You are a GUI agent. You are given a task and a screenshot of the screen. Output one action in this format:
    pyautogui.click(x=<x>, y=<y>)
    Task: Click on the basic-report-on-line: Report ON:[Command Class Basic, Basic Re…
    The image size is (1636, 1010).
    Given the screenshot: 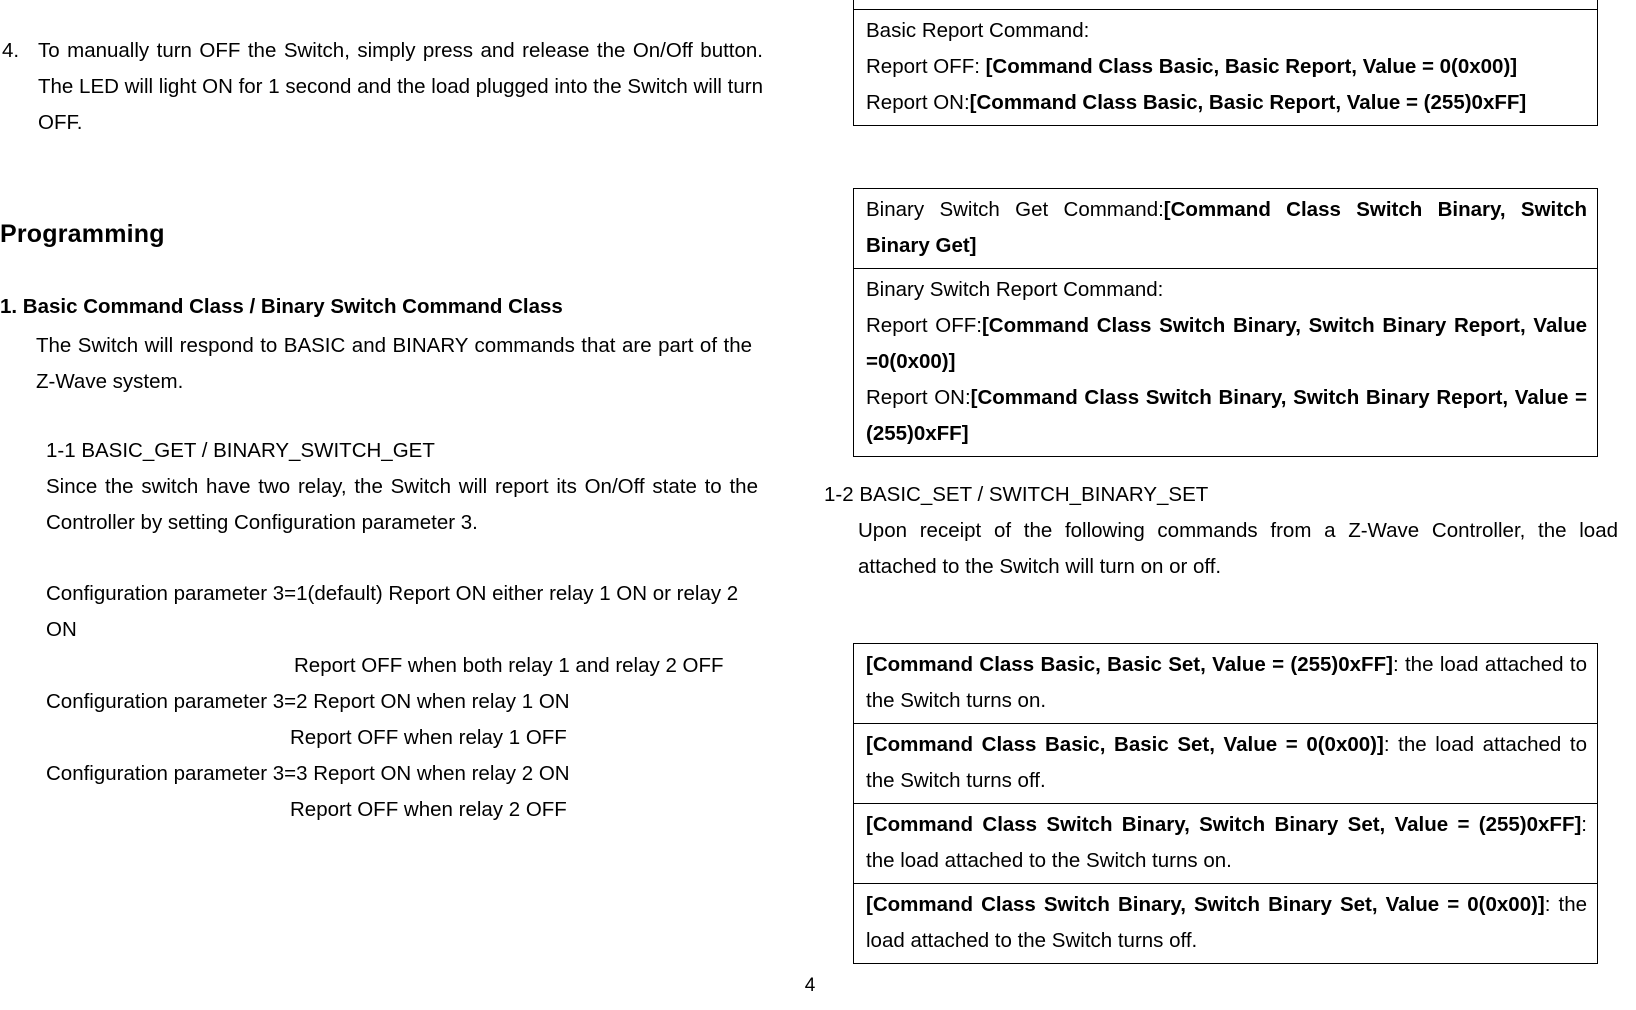 What is the action you would take?
    pyautogui.click(x=1226, y=103)
    